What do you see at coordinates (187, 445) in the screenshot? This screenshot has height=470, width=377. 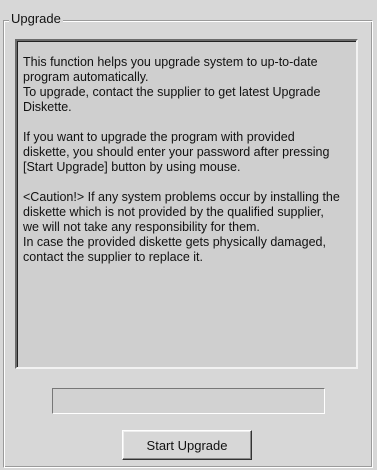 I see `start-upgrade-button: Start Upgrade` at bounding box center [187, 445].